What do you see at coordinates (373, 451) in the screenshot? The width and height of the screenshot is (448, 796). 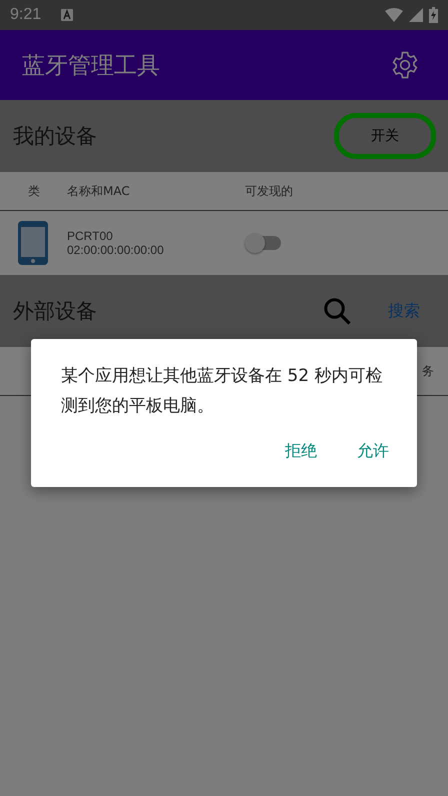 I see `dialog-button: 允许` at bounding box center [373, 451].